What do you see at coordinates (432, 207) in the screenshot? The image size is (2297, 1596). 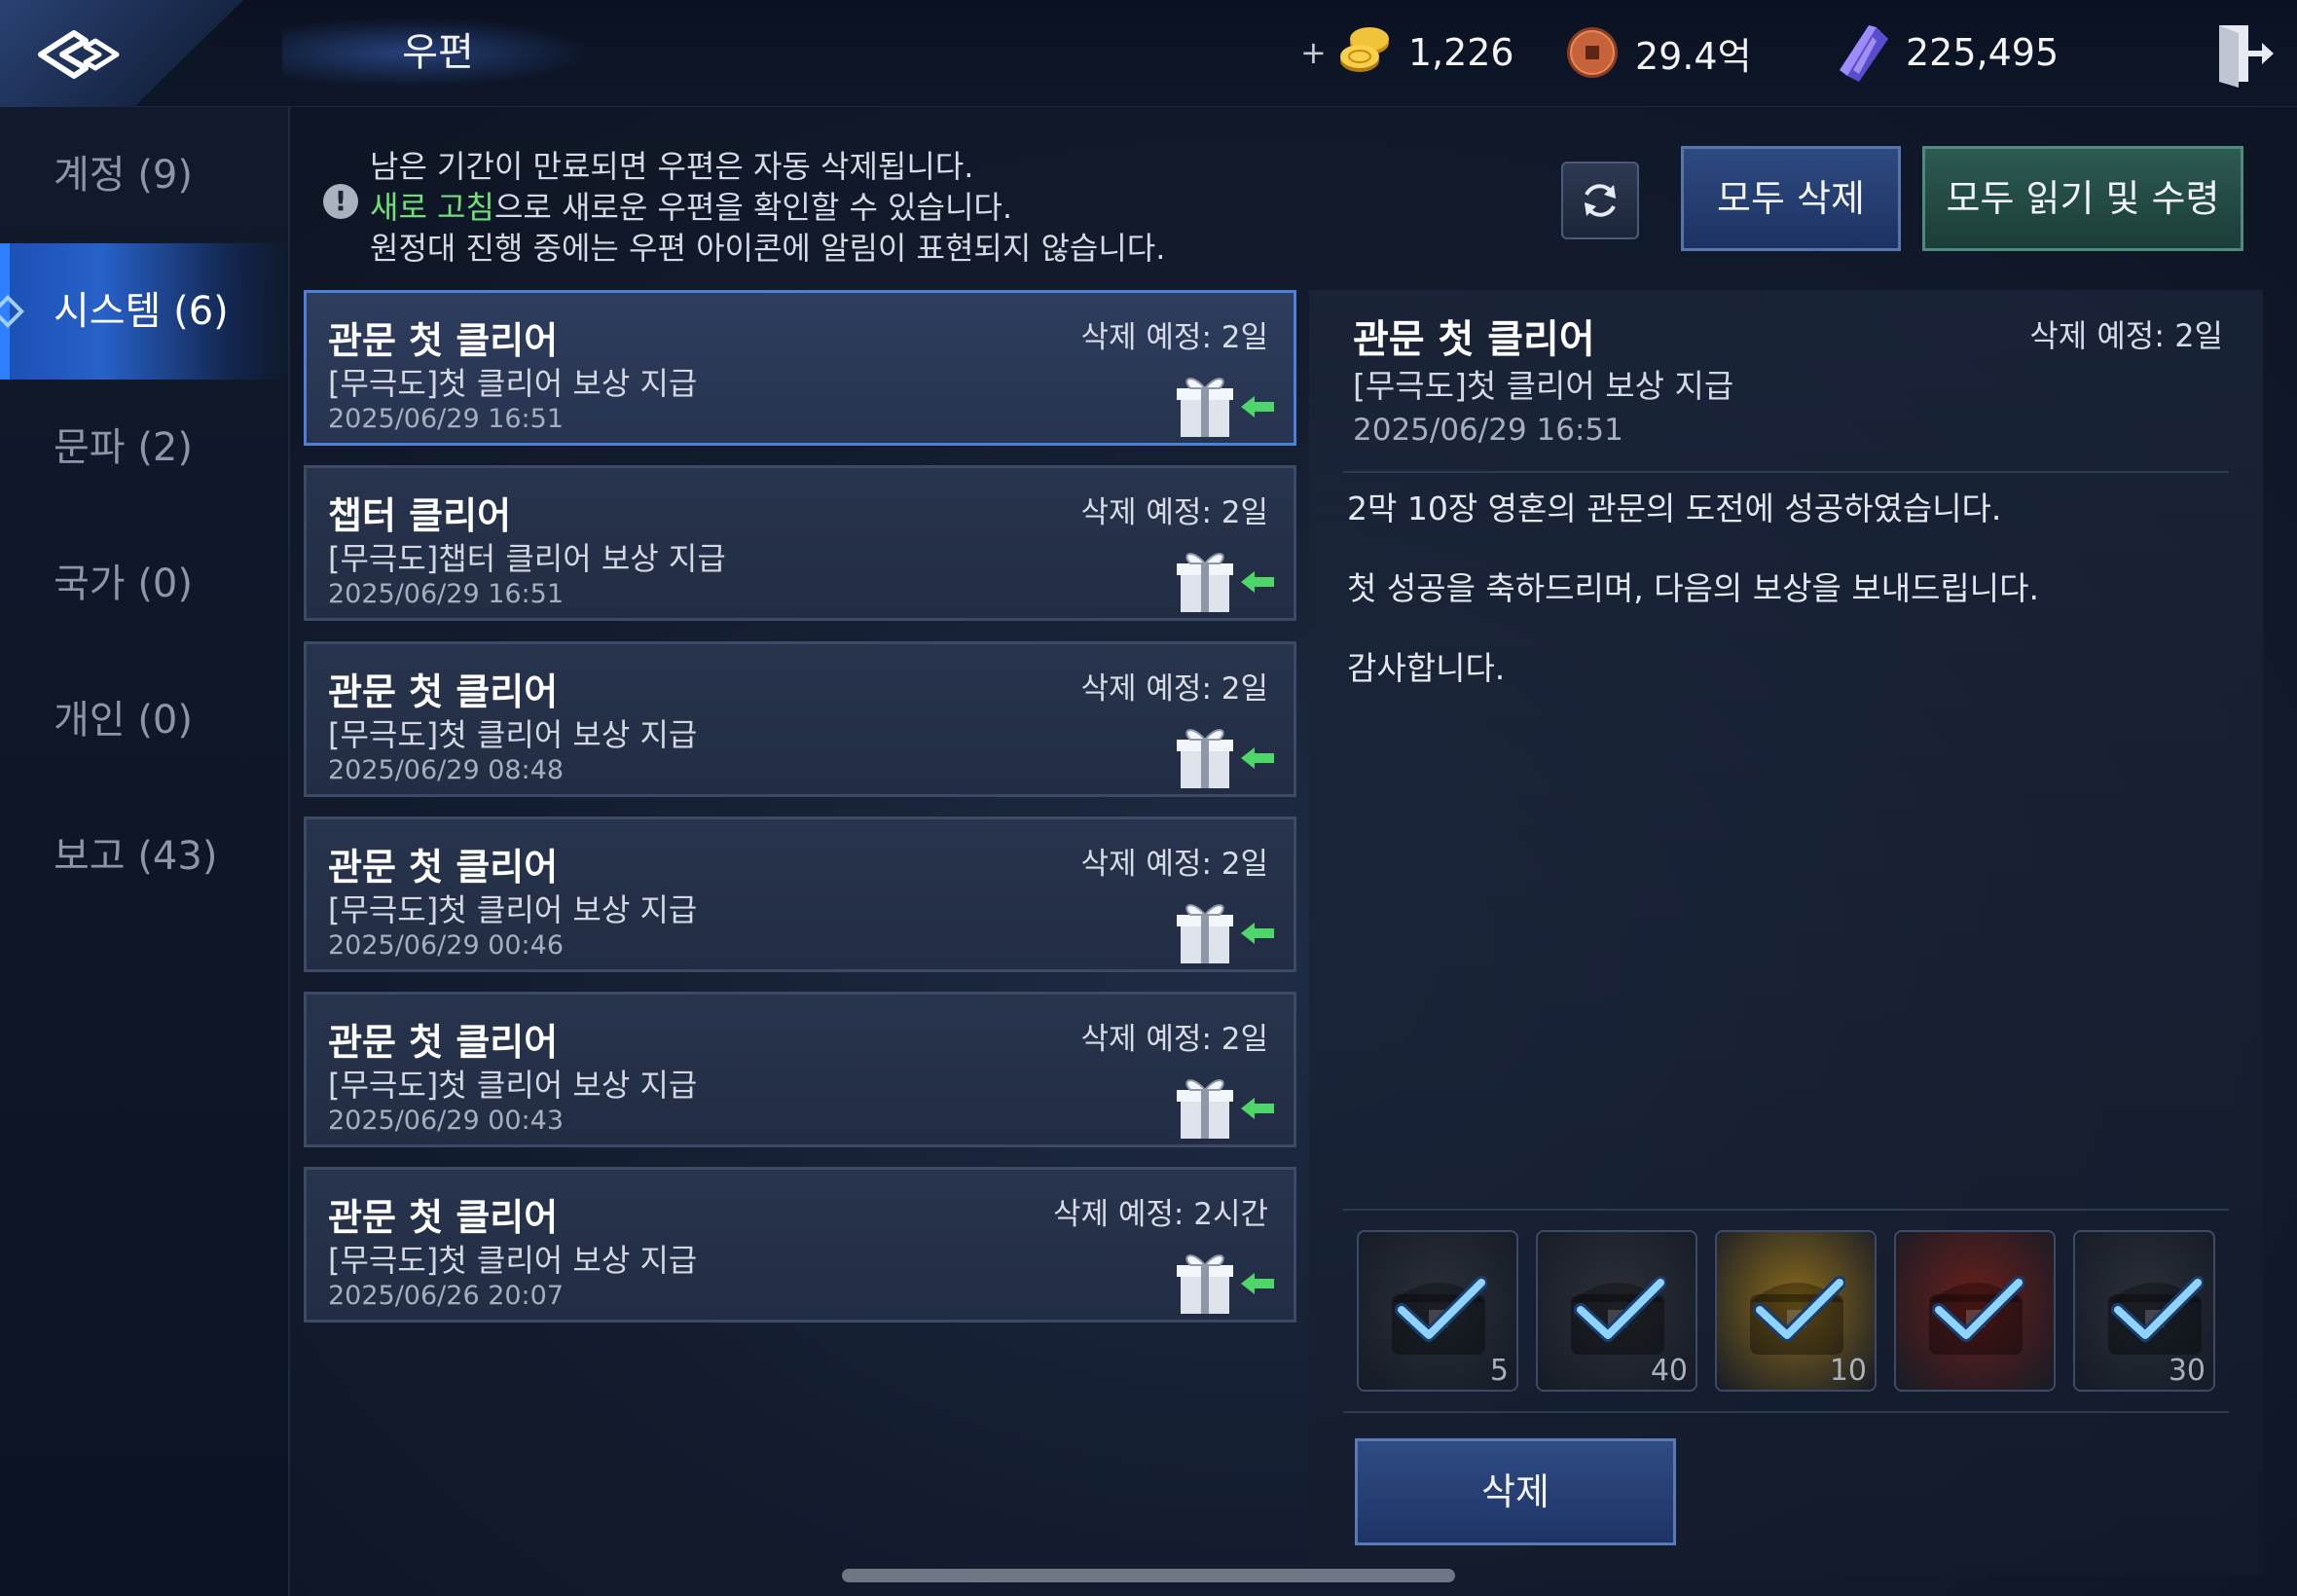 I see `notice-refresh-highlight: 새로 고침` at bounding box center [432, 207].